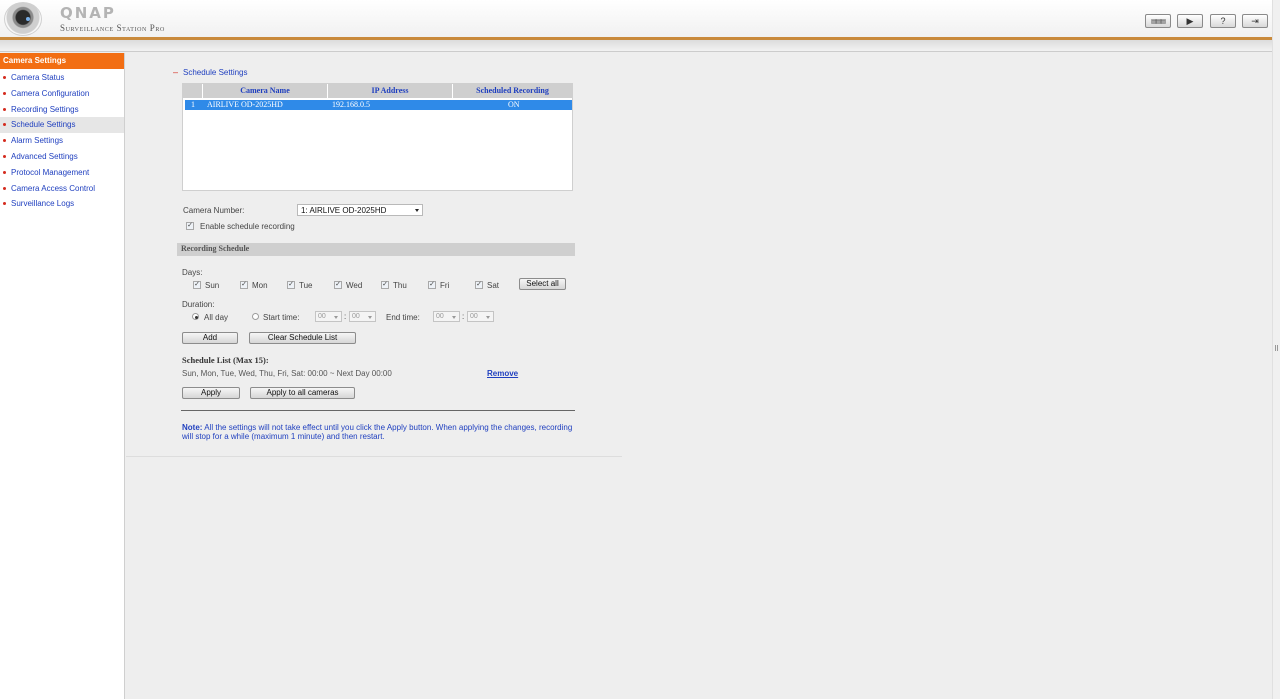 The height and width of the screenshot is (699, 1280). Describe the element at coordinates (62, 157) in the screenshot. I see `sidebar-item-advanced-settings: Advanced Settings` at that location.